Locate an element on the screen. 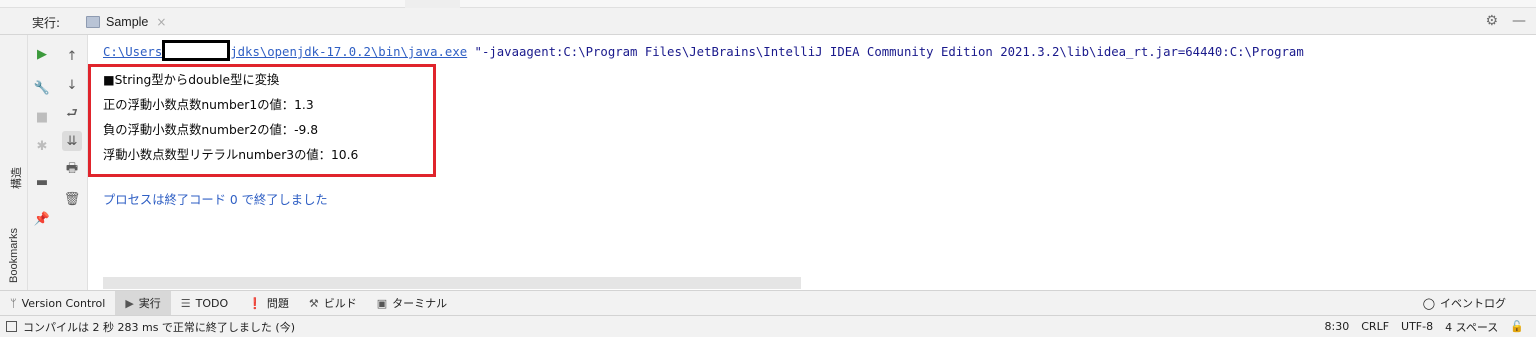  structure-stripe-button: 構造 is located at coordinates (14, 175).